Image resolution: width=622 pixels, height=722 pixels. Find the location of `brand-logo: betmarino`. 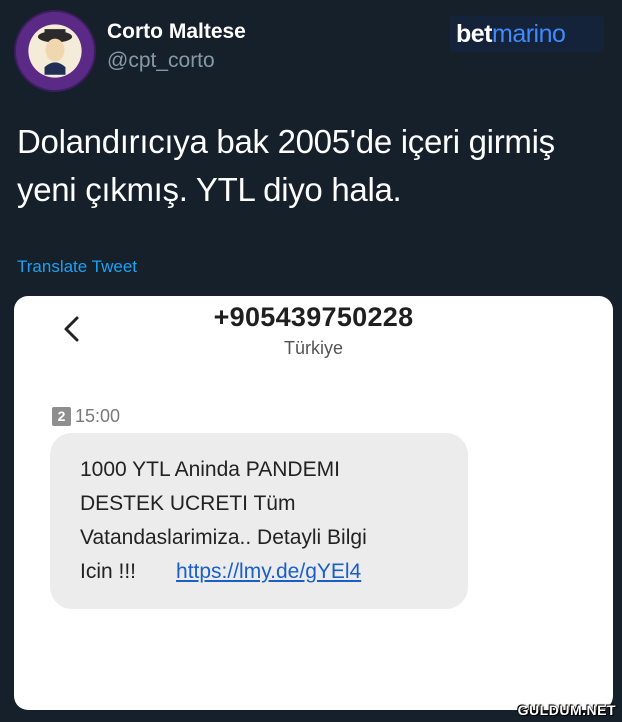

brand-logo: betmarino is located at coordinates (527, 34).